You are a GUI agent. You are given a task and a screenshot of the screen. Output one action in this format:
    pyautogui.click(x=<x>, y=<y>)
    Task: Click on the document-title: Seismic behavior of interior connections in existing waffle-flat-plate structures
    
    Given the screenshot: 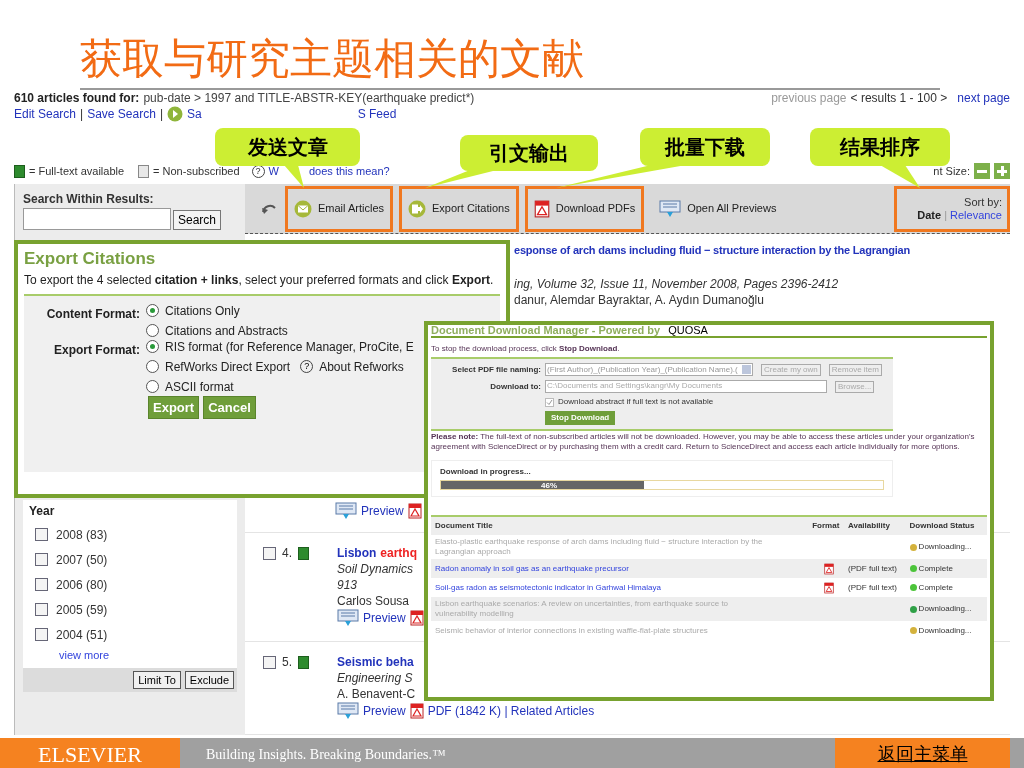 What is the action you would take?
    pyautogui.click(x=571, y=630)
    